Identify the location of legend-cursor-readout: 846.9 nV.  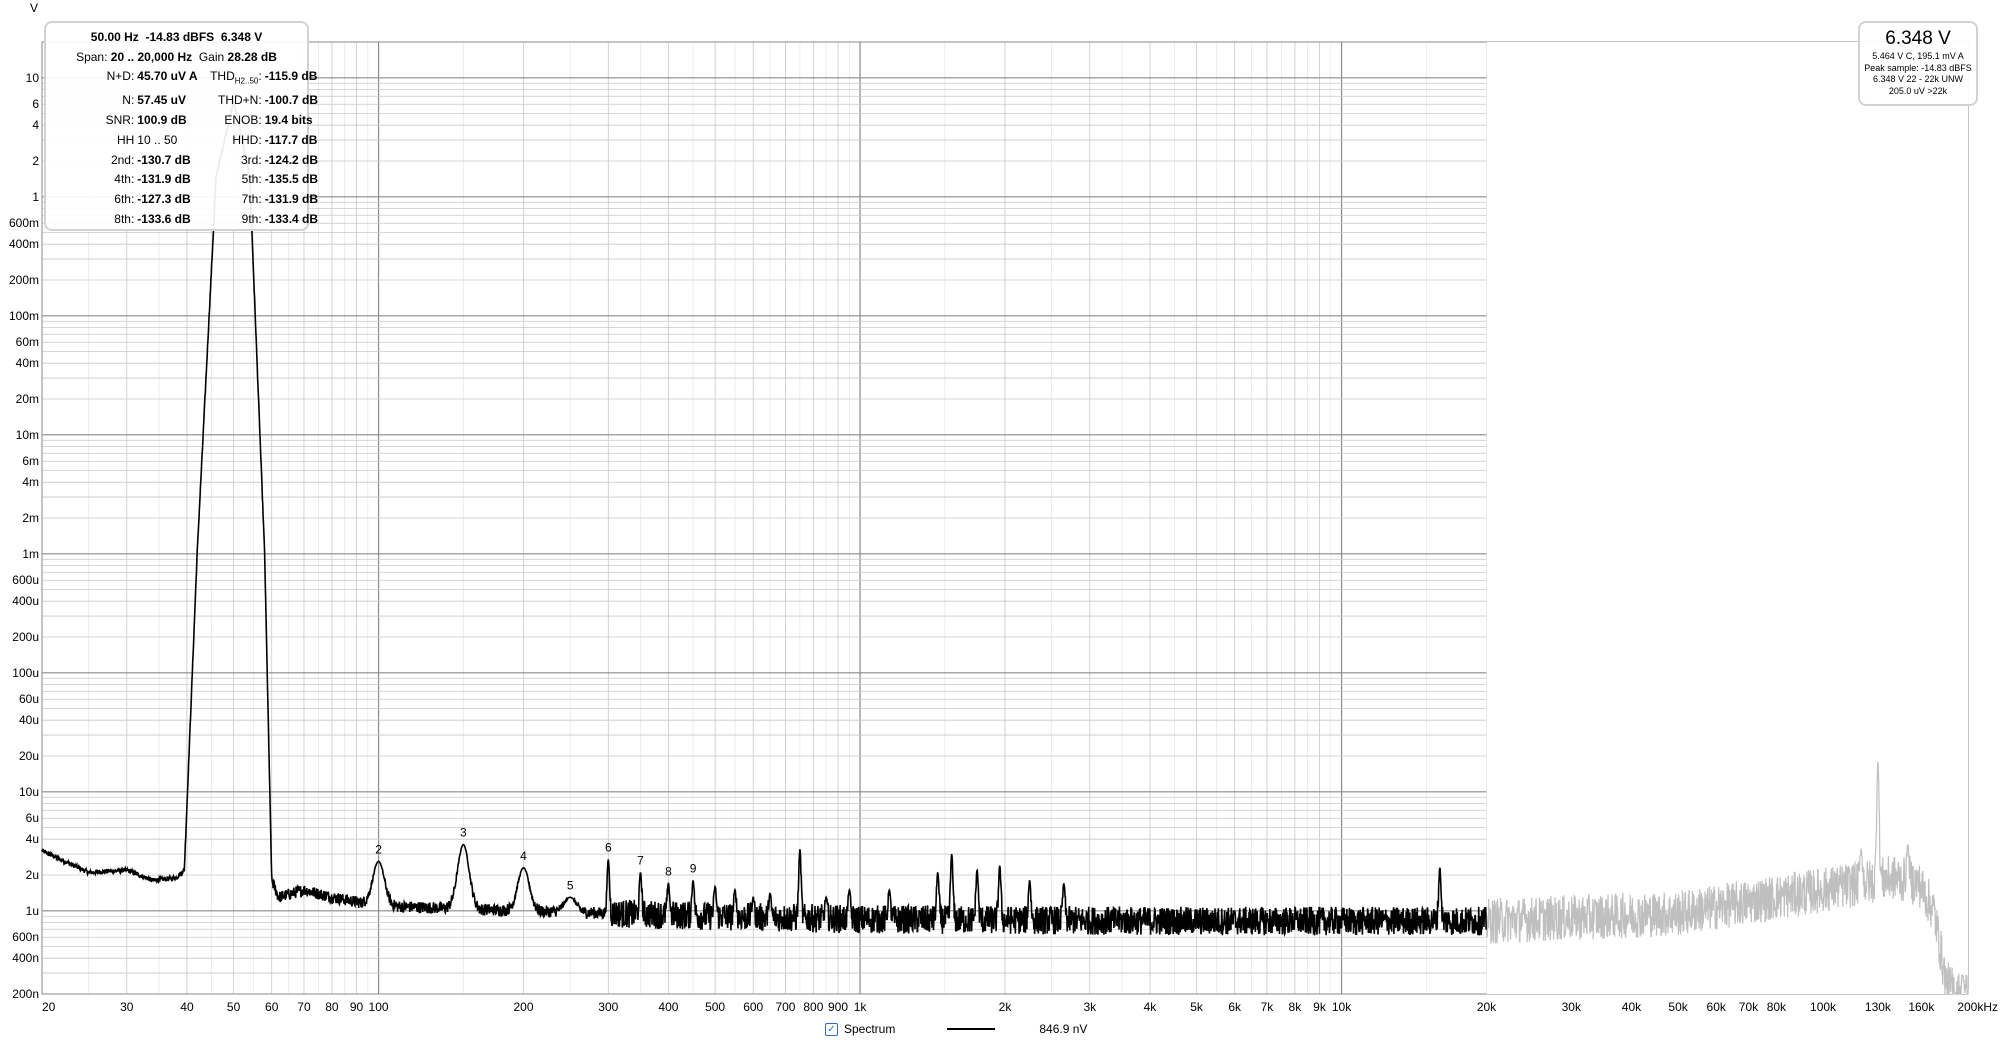
(1063, 1029).